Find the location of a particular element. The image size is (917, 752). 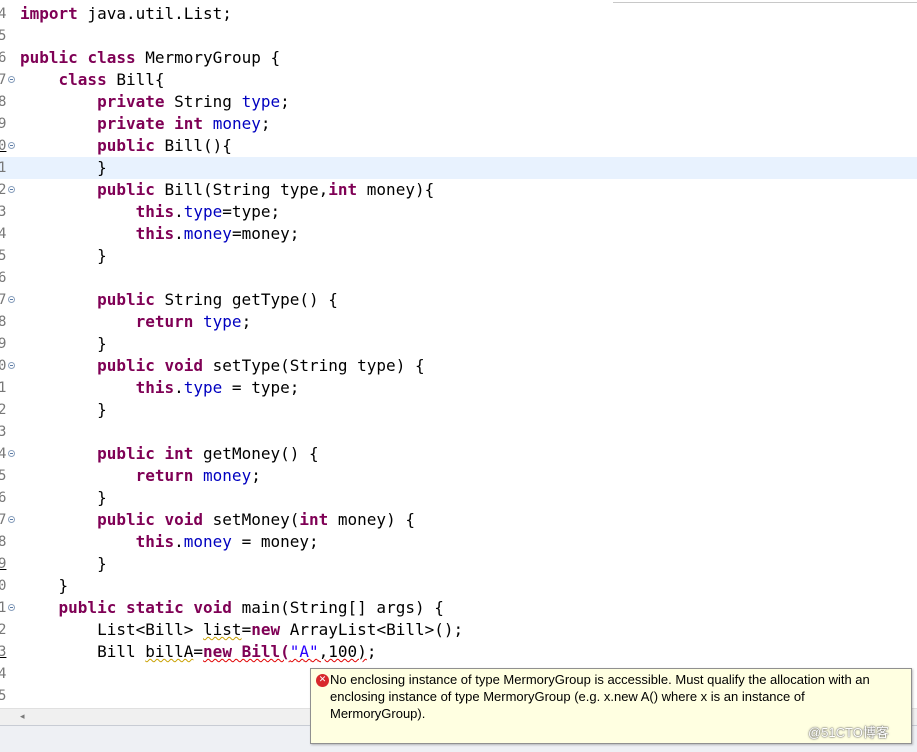

code-line: 8 private String type; is located at coordinates (458, 102).